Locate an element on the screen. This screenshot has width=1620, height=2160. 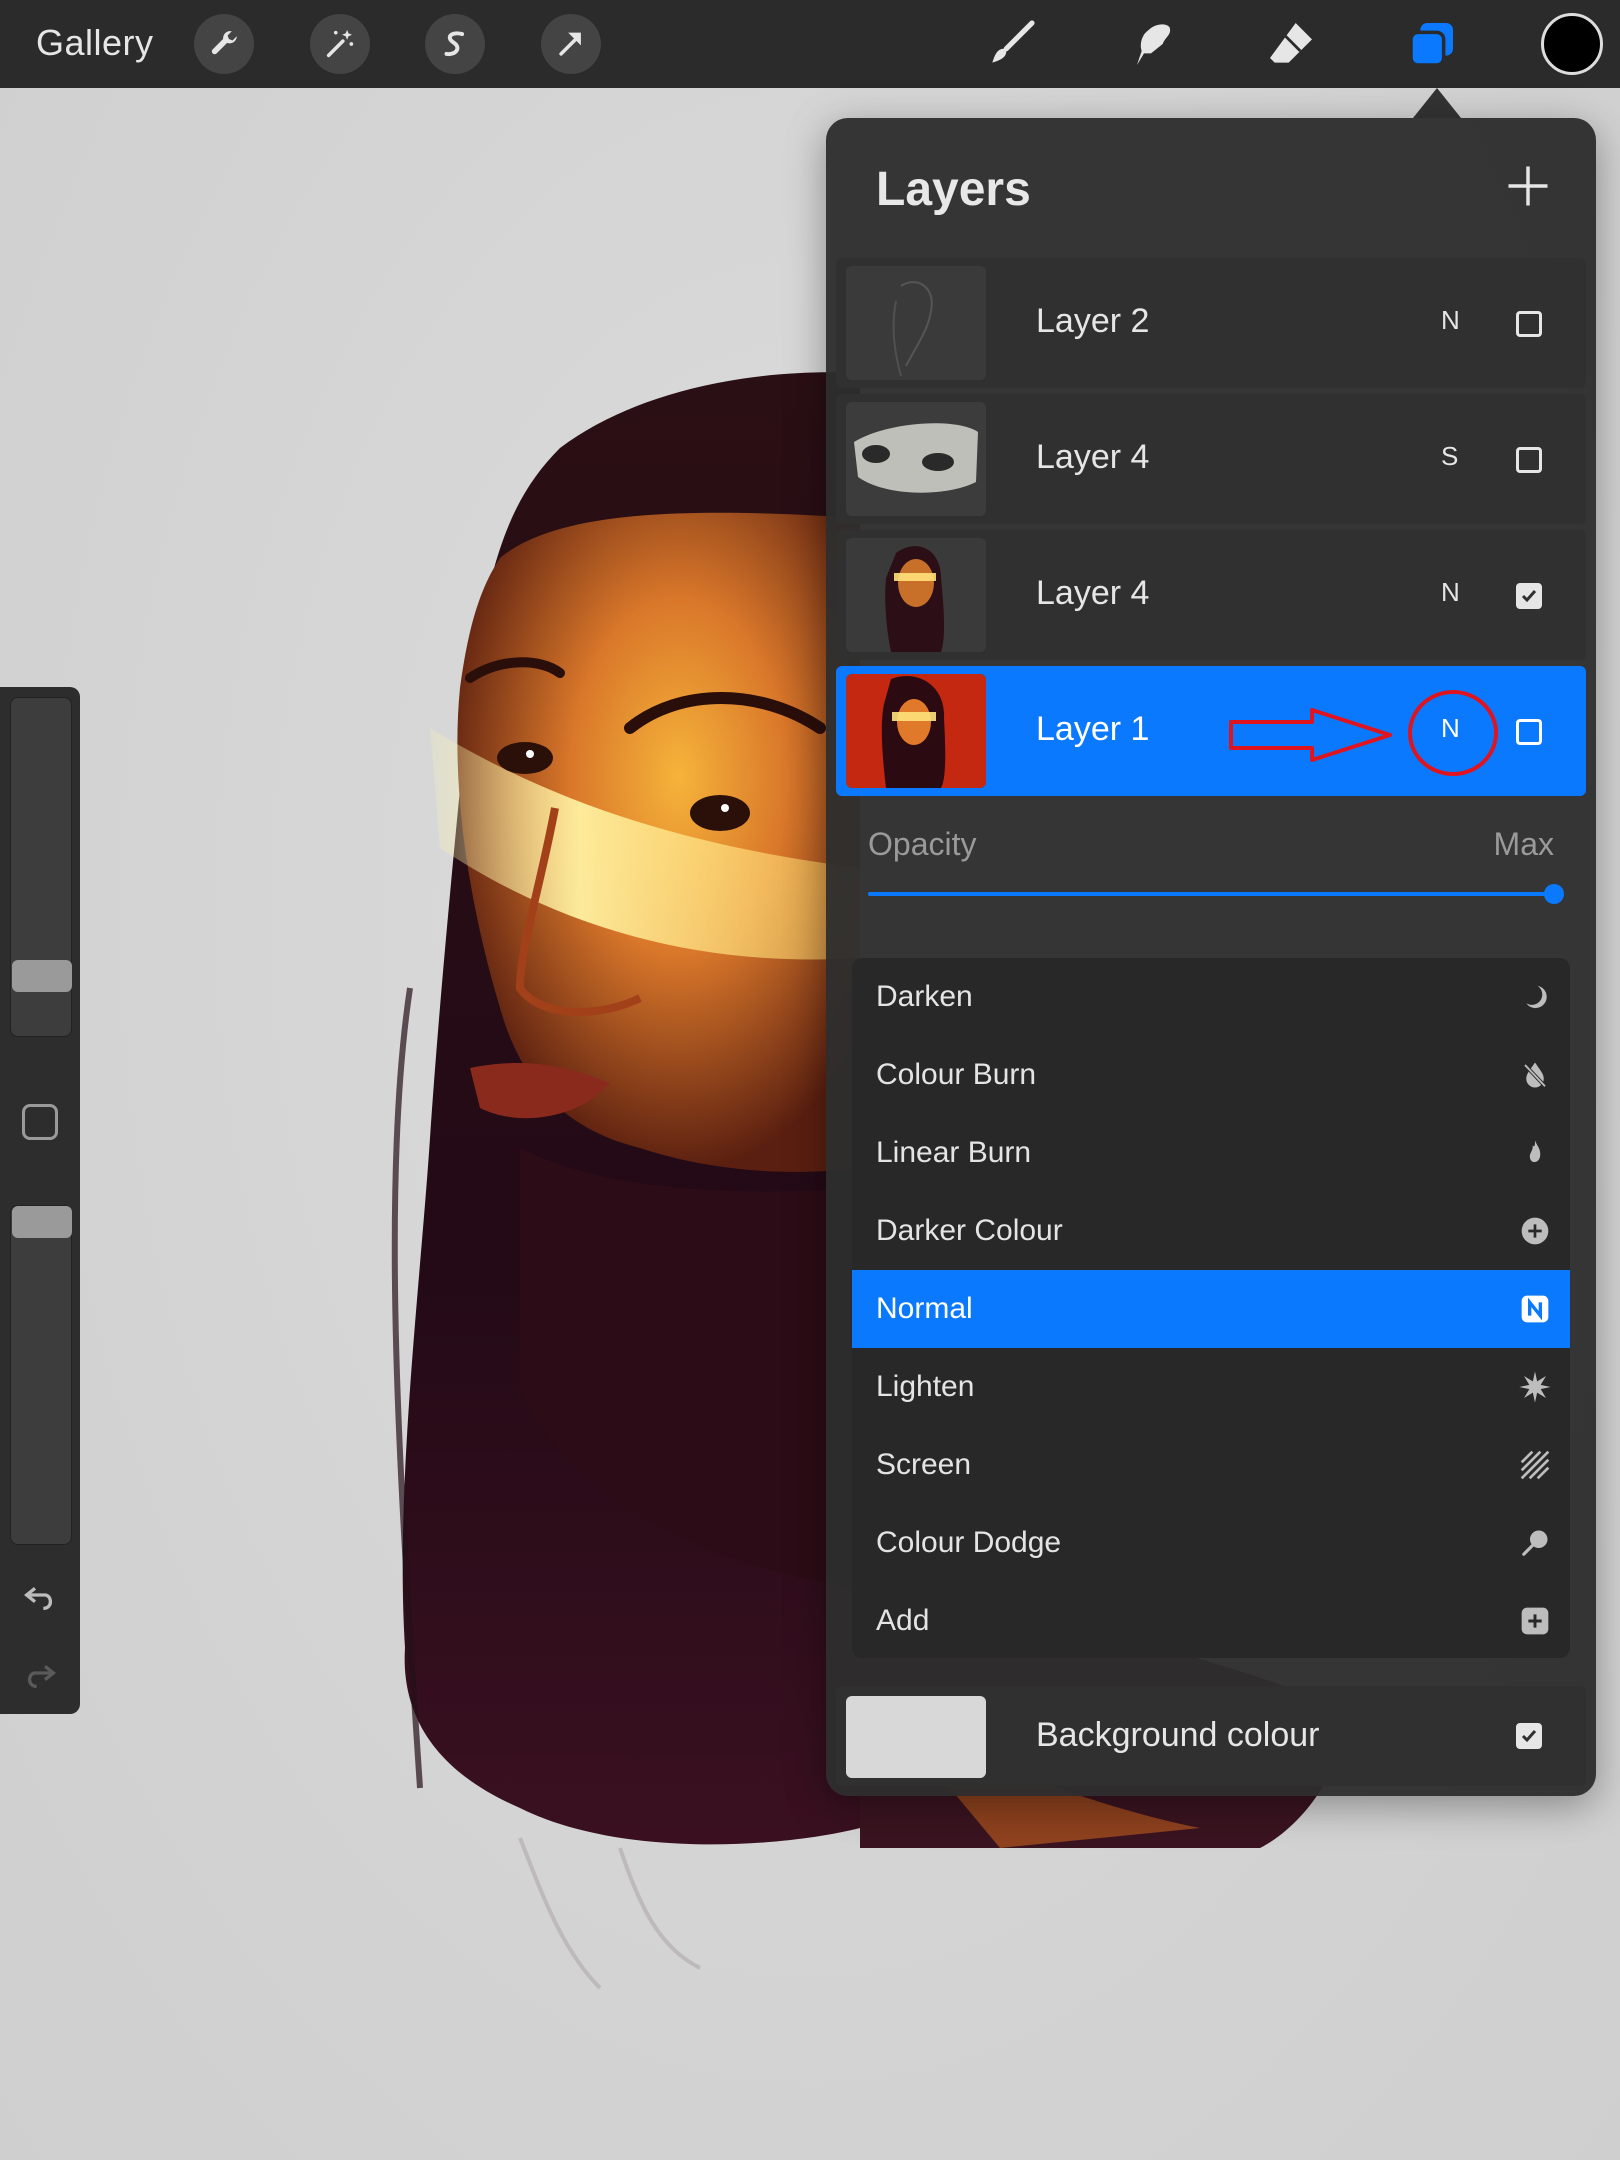
wrench-icon is located at coordinates (224, 44).